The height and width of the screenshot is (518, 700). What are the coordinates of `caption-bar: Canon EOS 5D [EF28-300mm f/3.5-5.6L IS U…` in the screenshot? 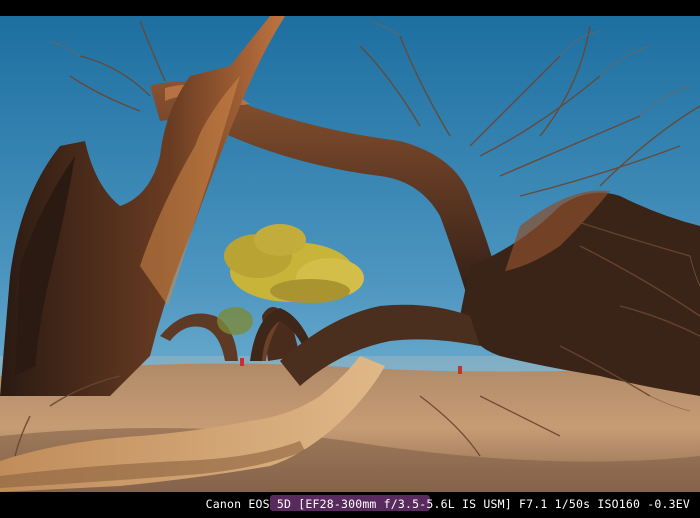 It's located at (350, 505).